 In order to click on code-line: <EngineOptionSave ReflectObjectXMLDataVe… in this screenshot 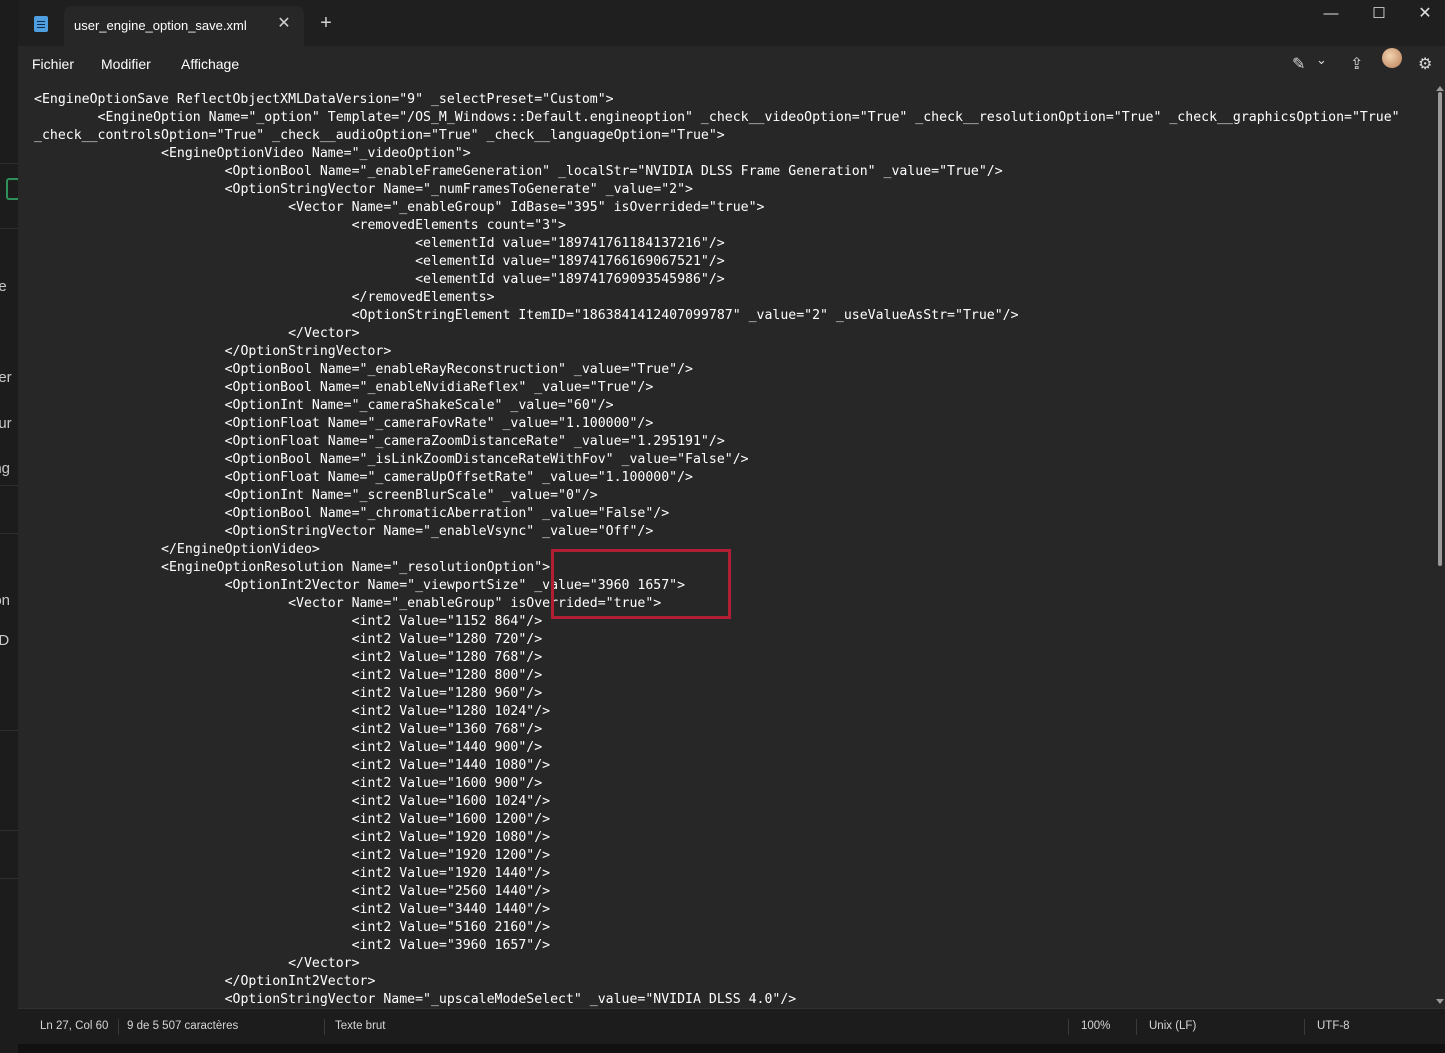, I will do `click(324, 99)`.